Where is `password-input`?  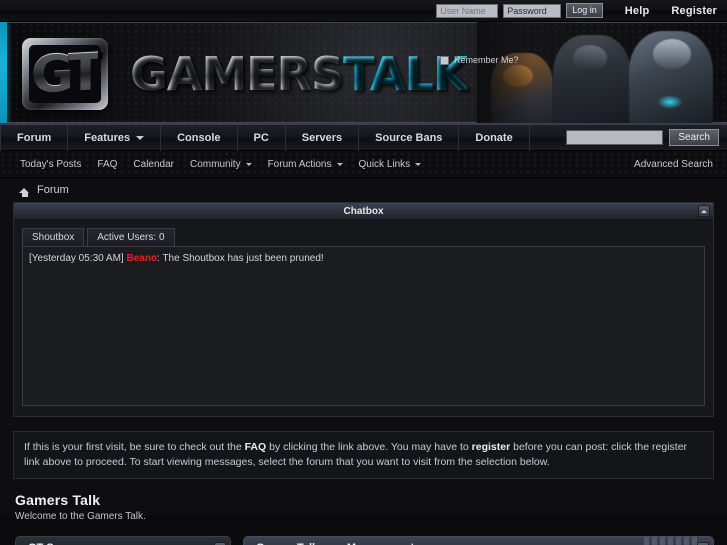
password-input is located at coordinates (532, 10).